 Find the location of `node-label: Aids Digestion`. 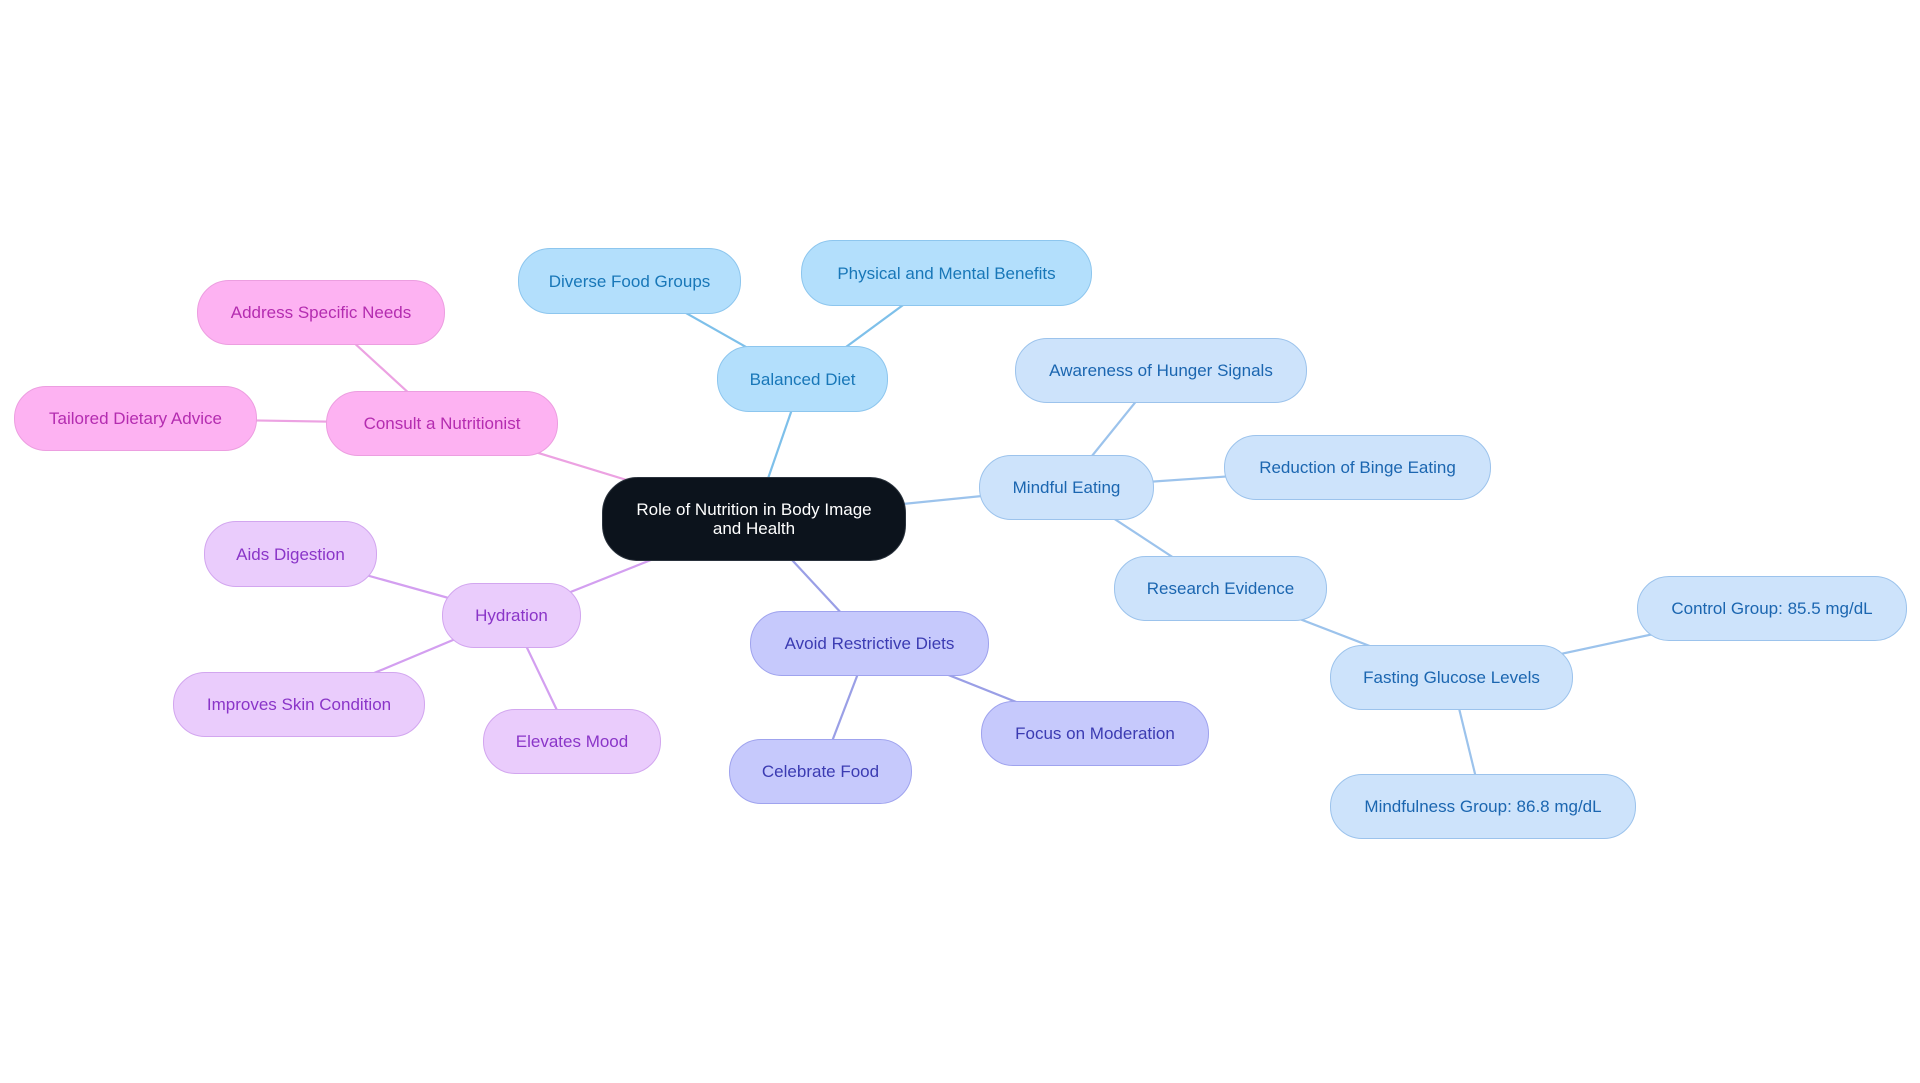

node-label: Aids Digestion is located at coordinates (290, 554).